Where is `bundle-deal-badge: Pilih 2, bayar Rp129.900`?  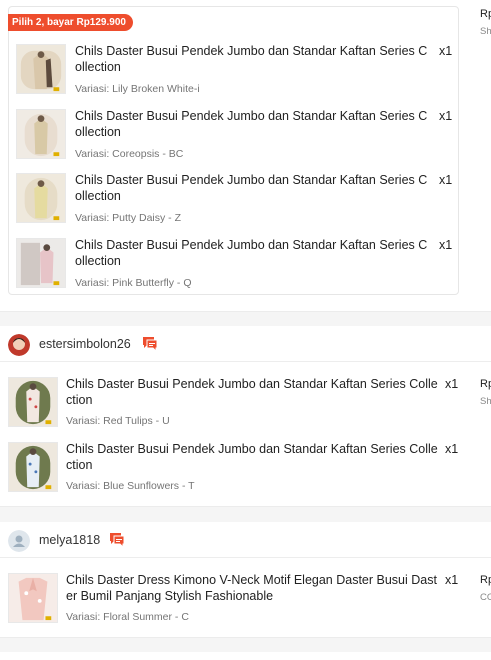
bundle-deal-badge: Pilih 2, bayar Rp129.900 is located at coordinates (70, 22).